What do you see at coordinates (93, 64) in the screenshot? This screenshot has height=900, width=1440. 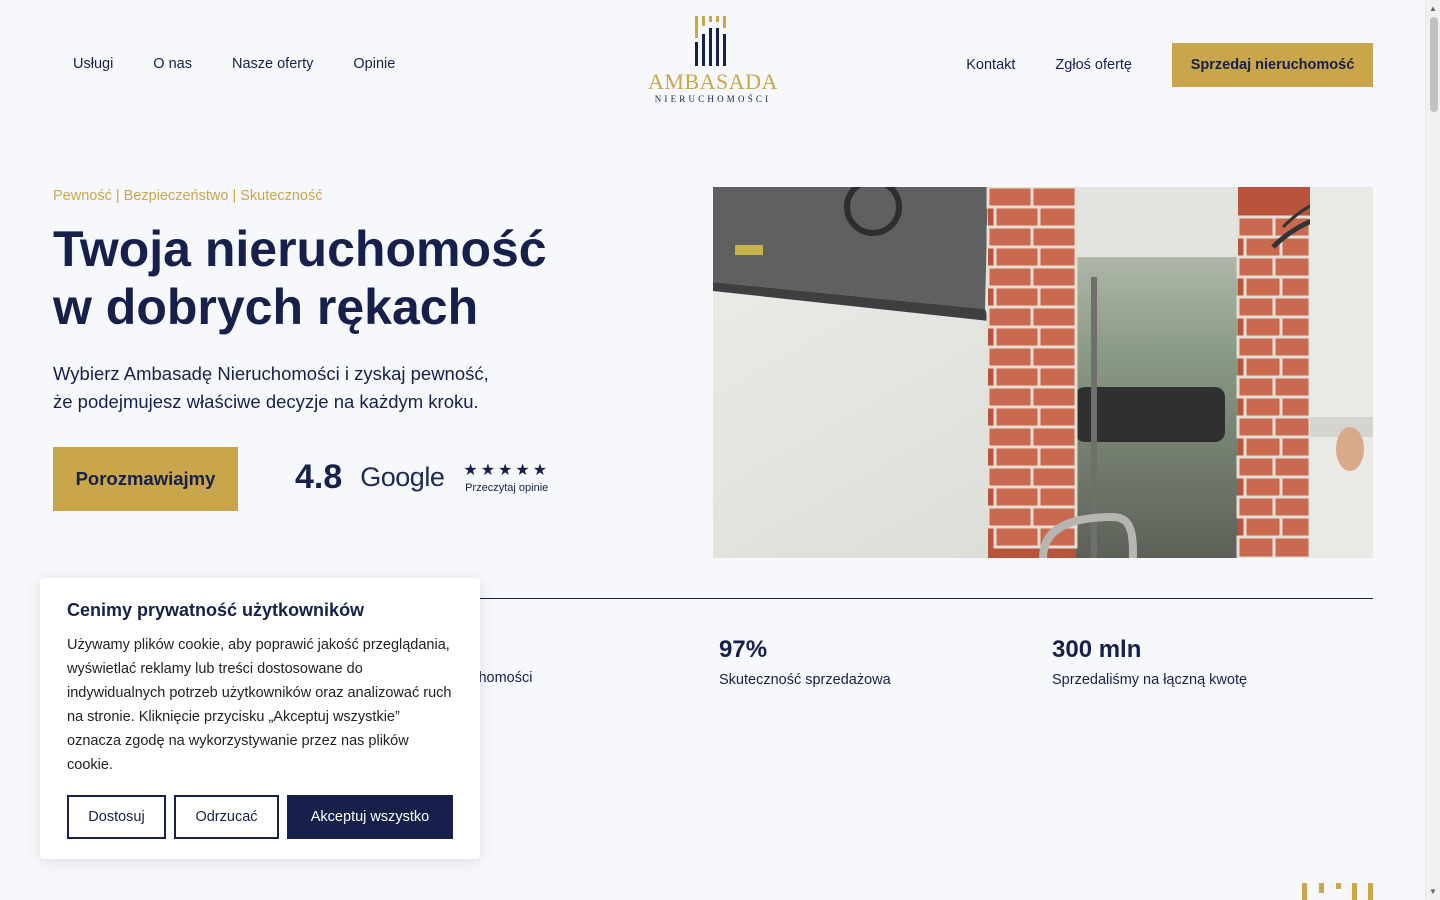 I see `nav-link-uslugi: Usługi` at bounding box center [93, 64].